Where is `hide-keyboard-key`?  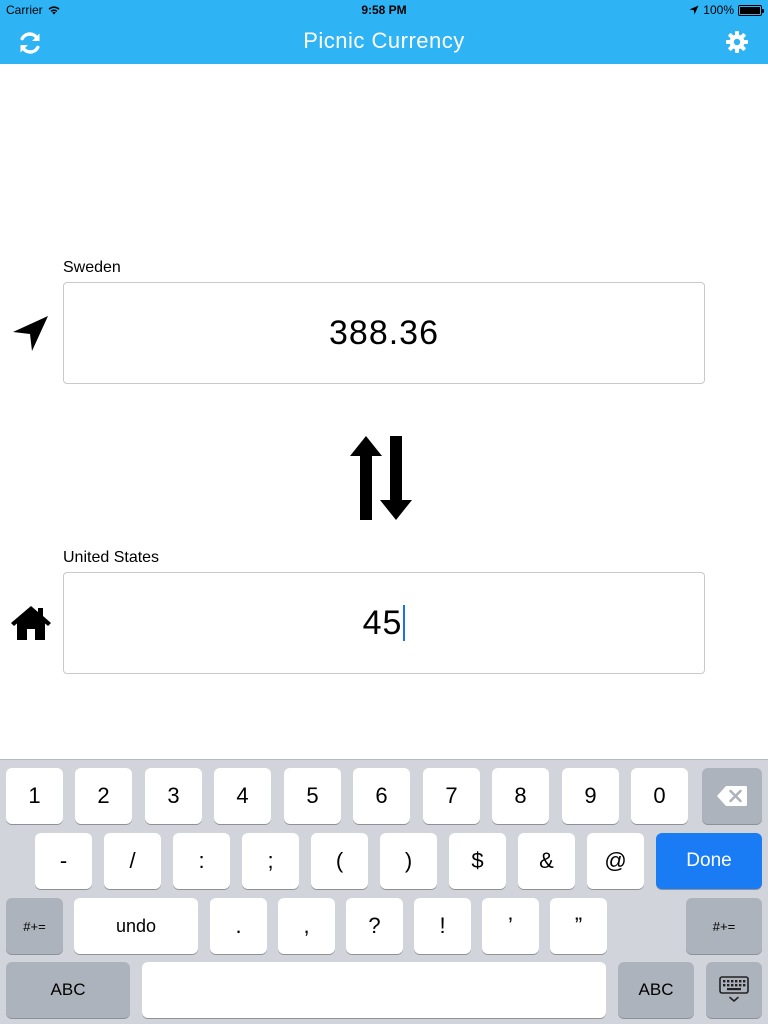
hide-keyboard-key is located at coordinates (734, 990).